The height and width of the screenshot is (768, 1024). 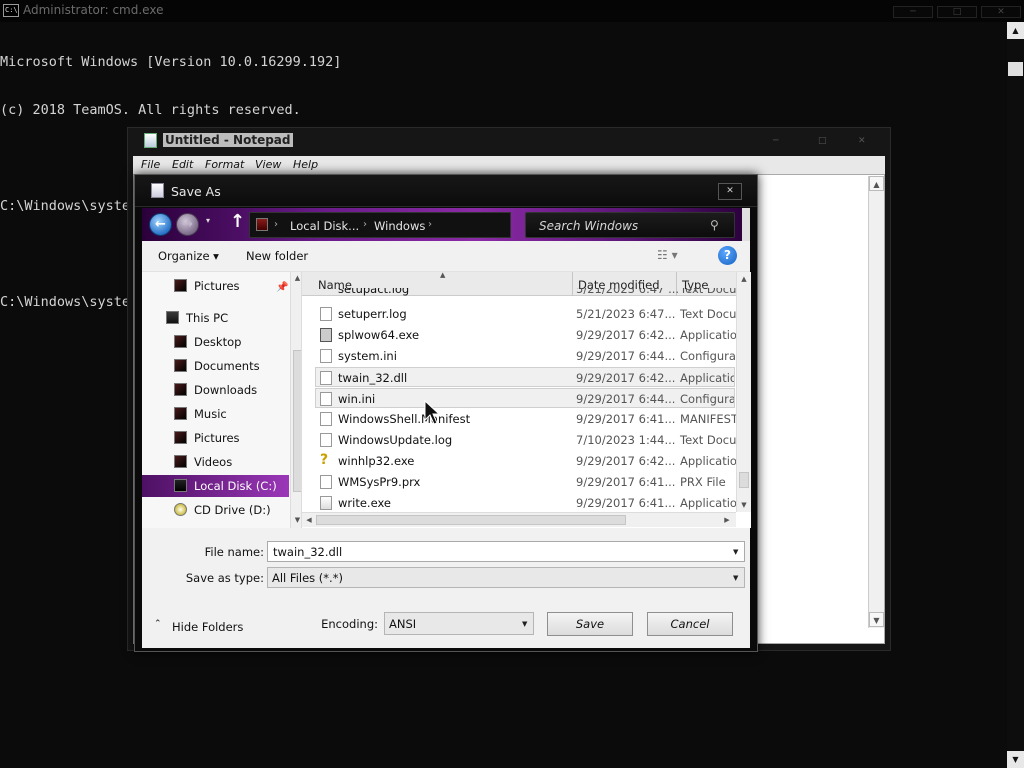 I want to click on nav-item-quick-pictures: Pictures, so click(x=229, y=287).